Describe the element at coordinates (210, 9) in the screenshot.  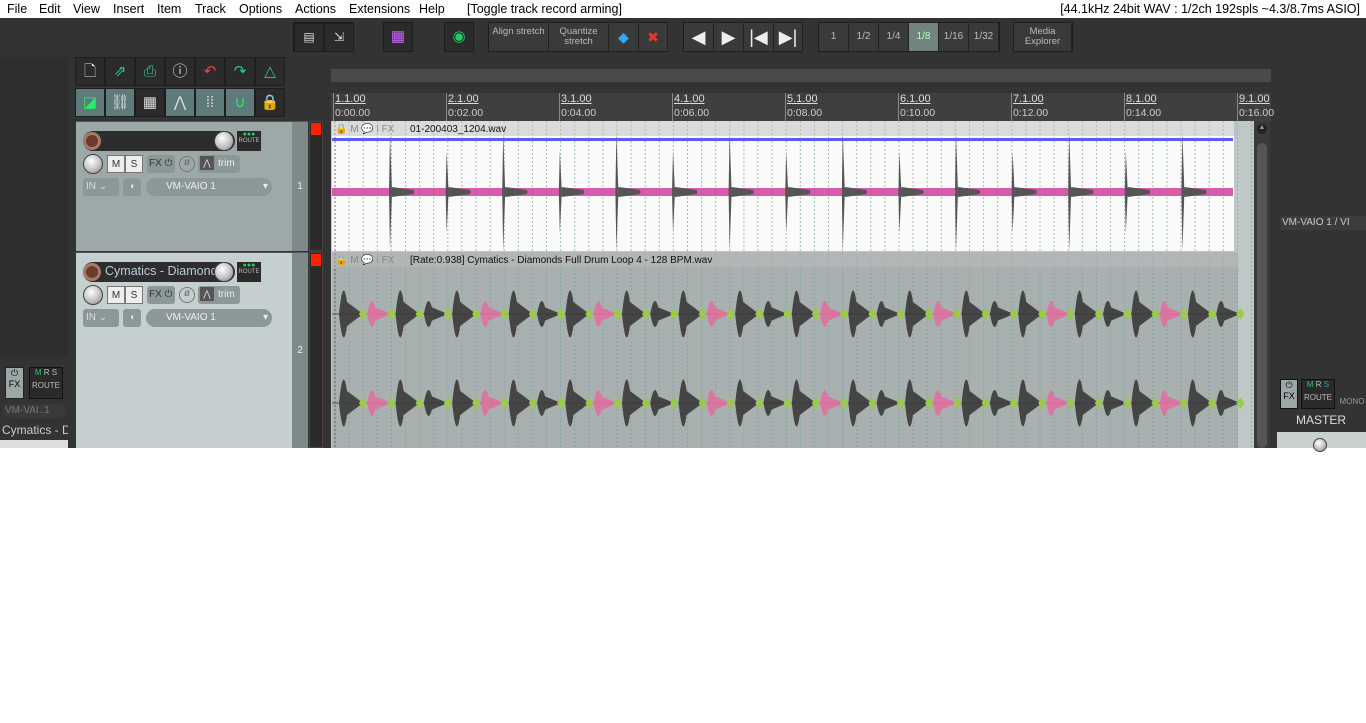
I see `menu-track: Track` at that location.